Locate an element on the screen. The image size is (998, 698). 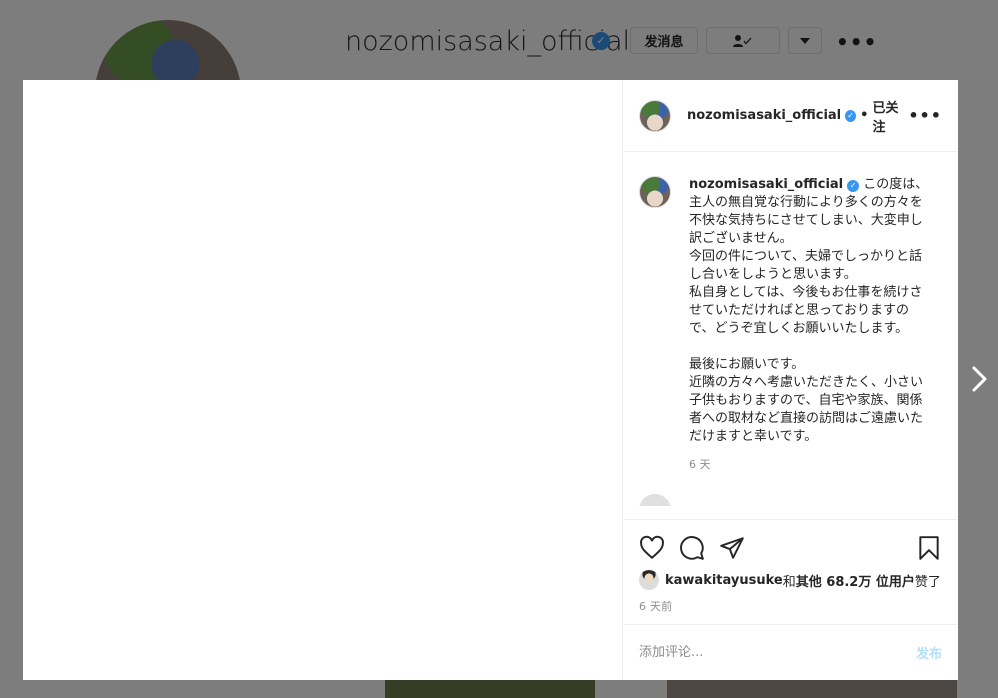
like-button is located at coordinates (659, 548).